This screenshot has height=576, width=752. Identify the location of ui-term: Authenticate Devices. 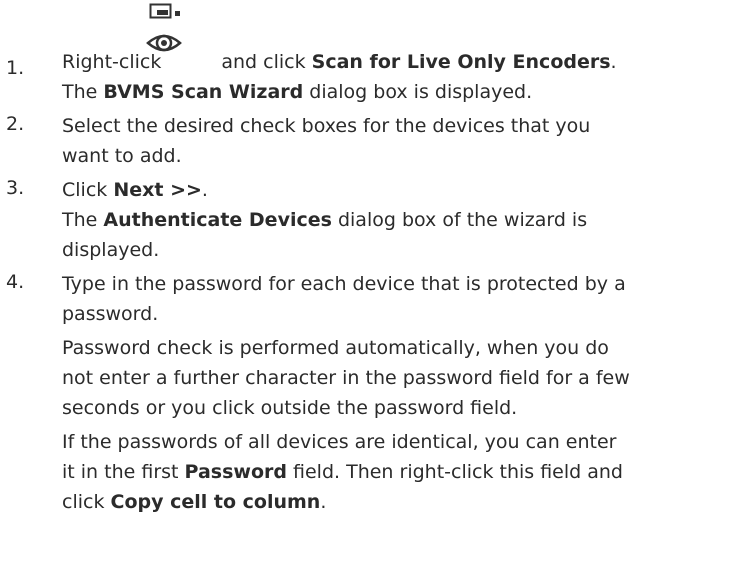
(217, 220).